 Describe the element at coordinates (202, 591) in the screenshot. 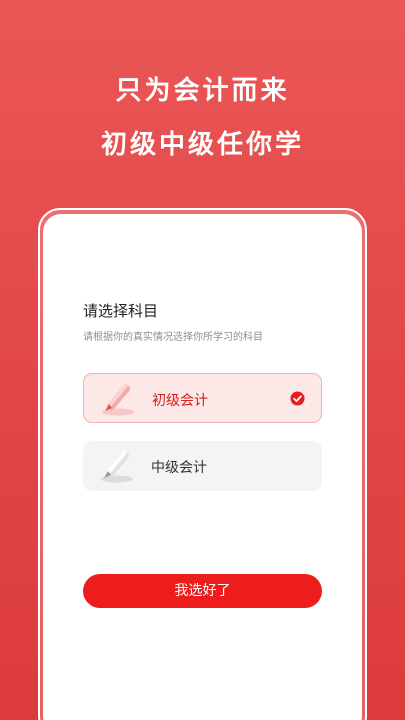

I see `confirm-button: 我选好了` at that location.